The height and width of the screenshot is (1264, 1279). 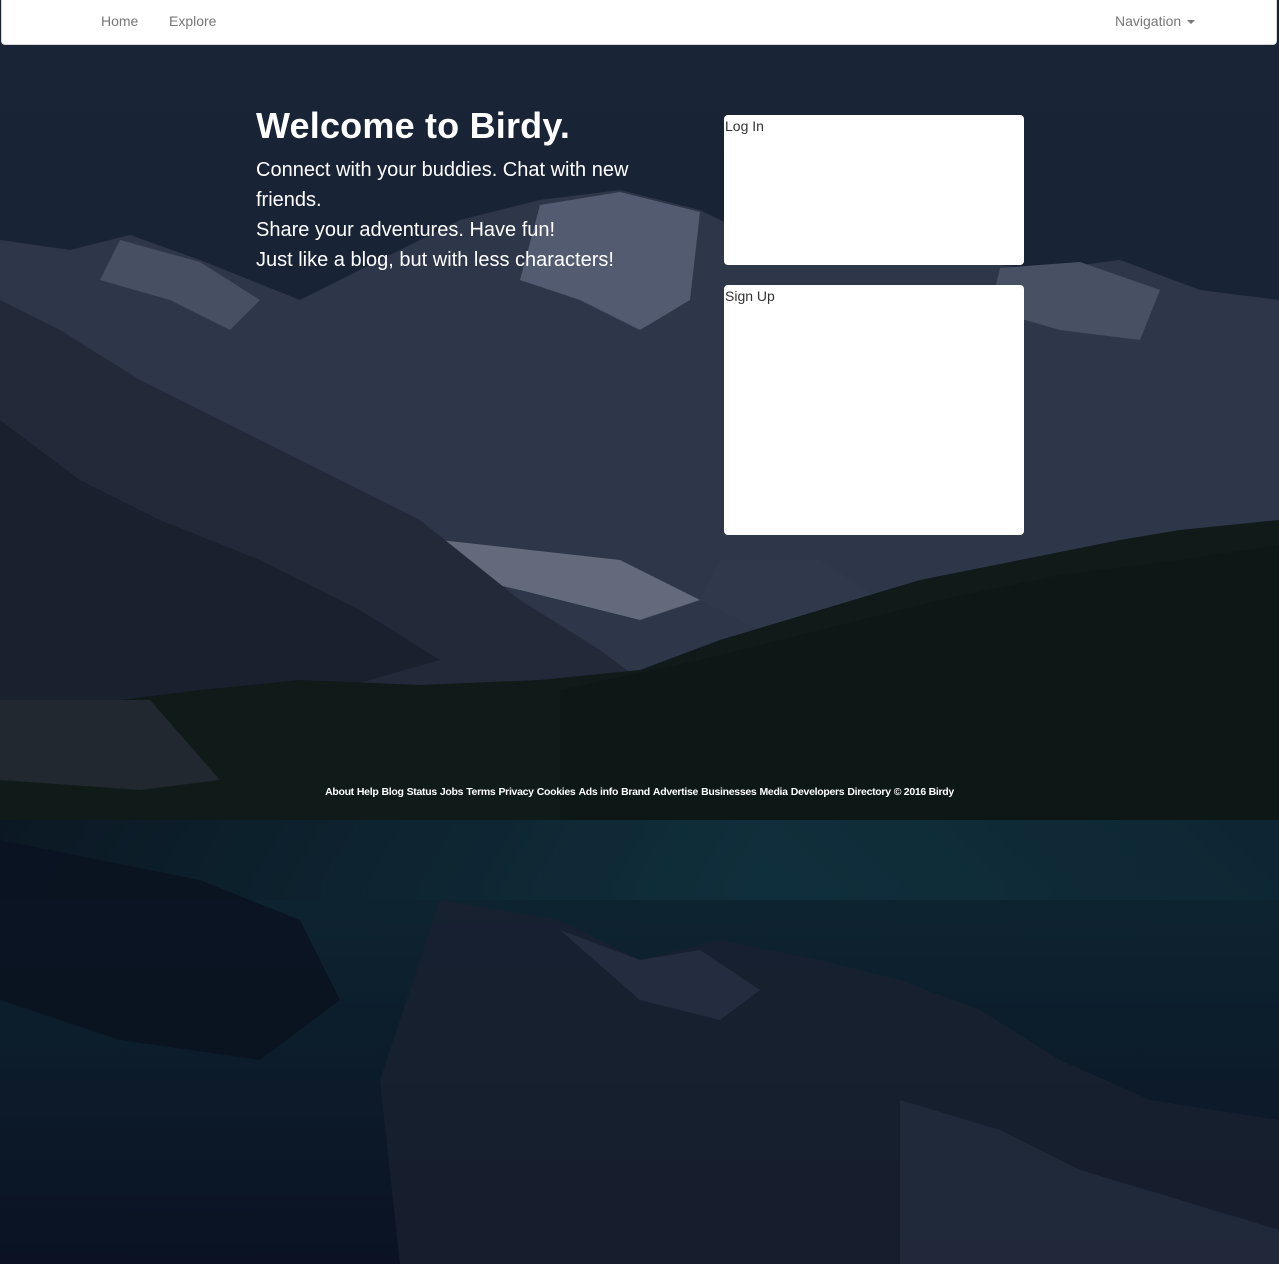 I want to click on nav-home-link: Home, so click(x=119, y=21).